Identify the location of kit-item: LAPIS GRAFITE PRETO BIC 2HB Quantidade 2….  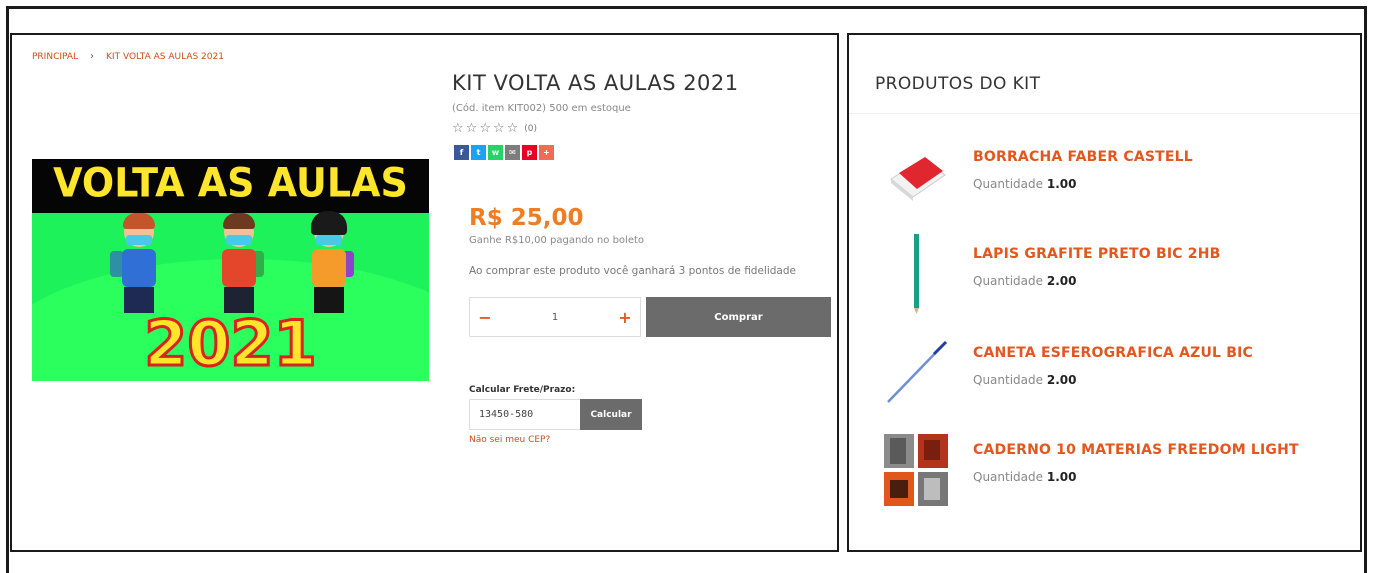
(1110, 275).